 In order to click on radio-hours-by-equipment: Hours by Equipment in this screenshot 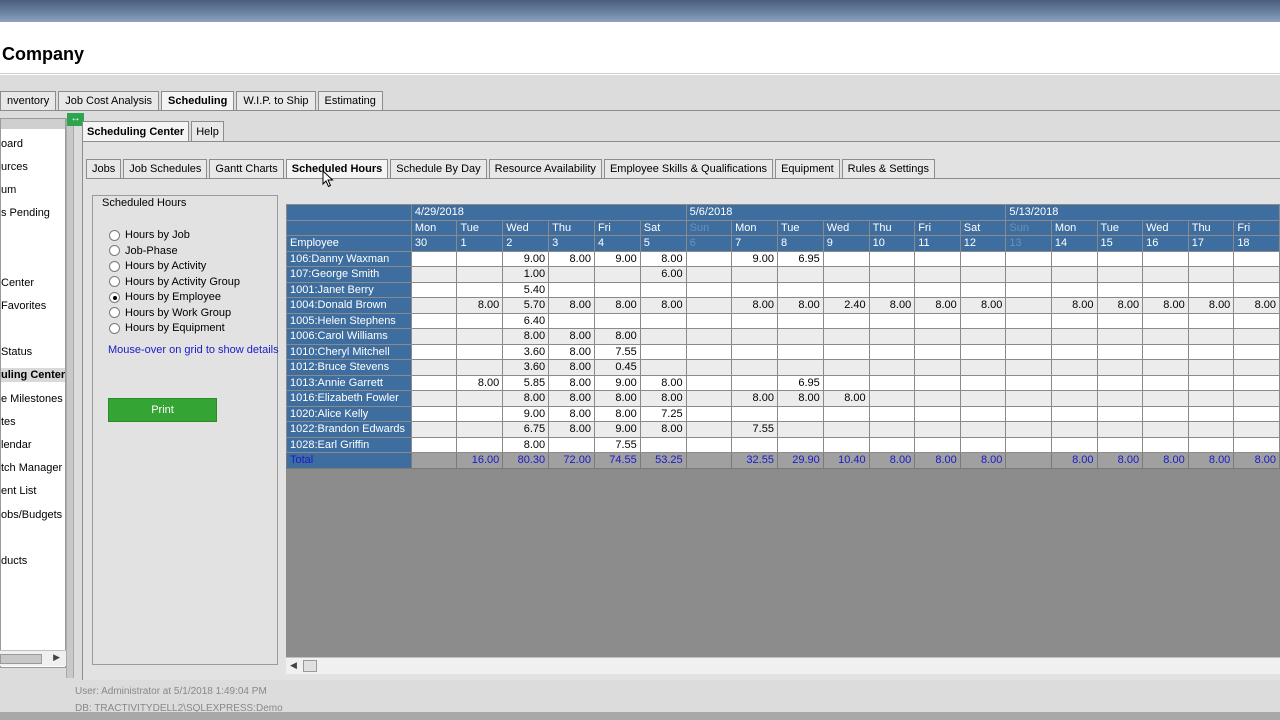, I will do `click(167, 328)`.